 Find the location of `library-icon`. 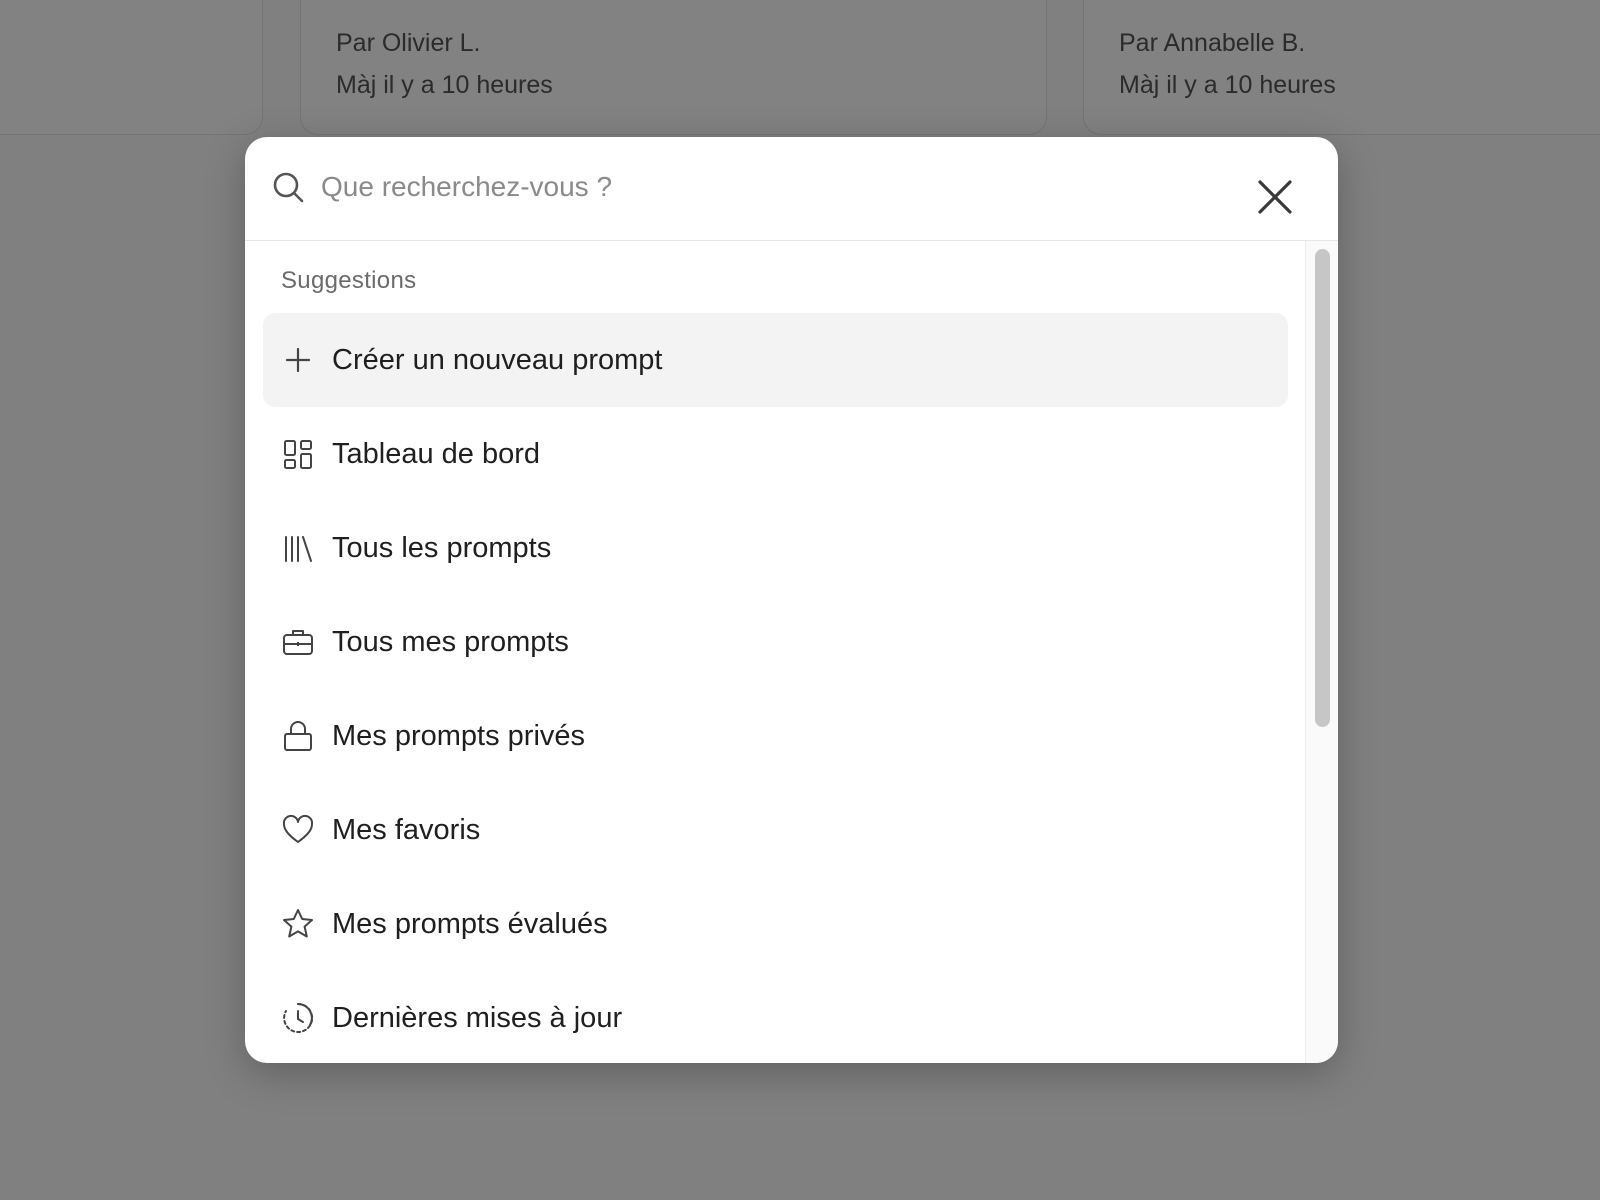

library-icon is located at coordinates (298, 548).